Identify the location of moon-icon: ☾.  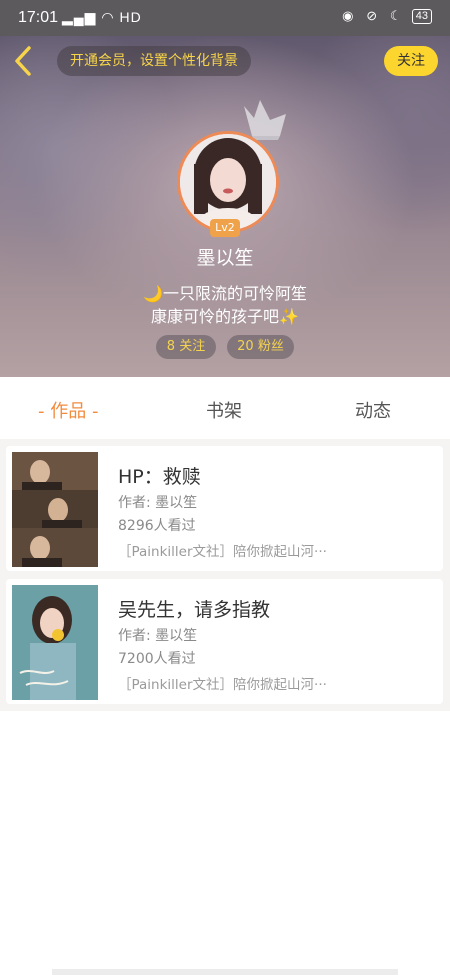
(395, 15).